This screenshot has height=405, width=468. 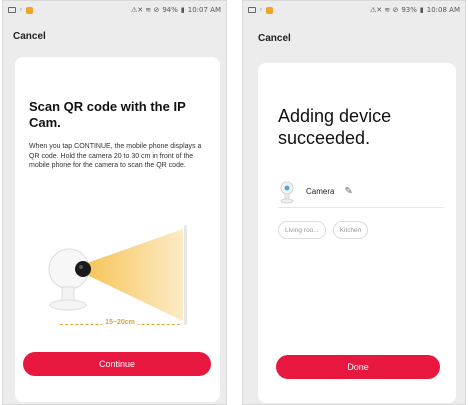 I want to click on status-right: ⚠✕ ≋ ⊘ 93% ▮ 10:08 AM, so click(x=415, y=10).